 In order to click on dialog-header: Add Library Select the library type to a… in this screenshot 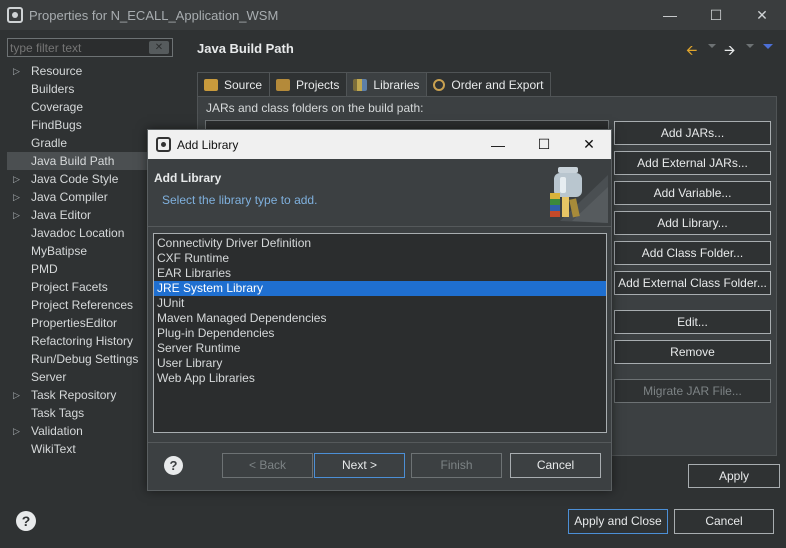, I will do `click(379, 193)`.